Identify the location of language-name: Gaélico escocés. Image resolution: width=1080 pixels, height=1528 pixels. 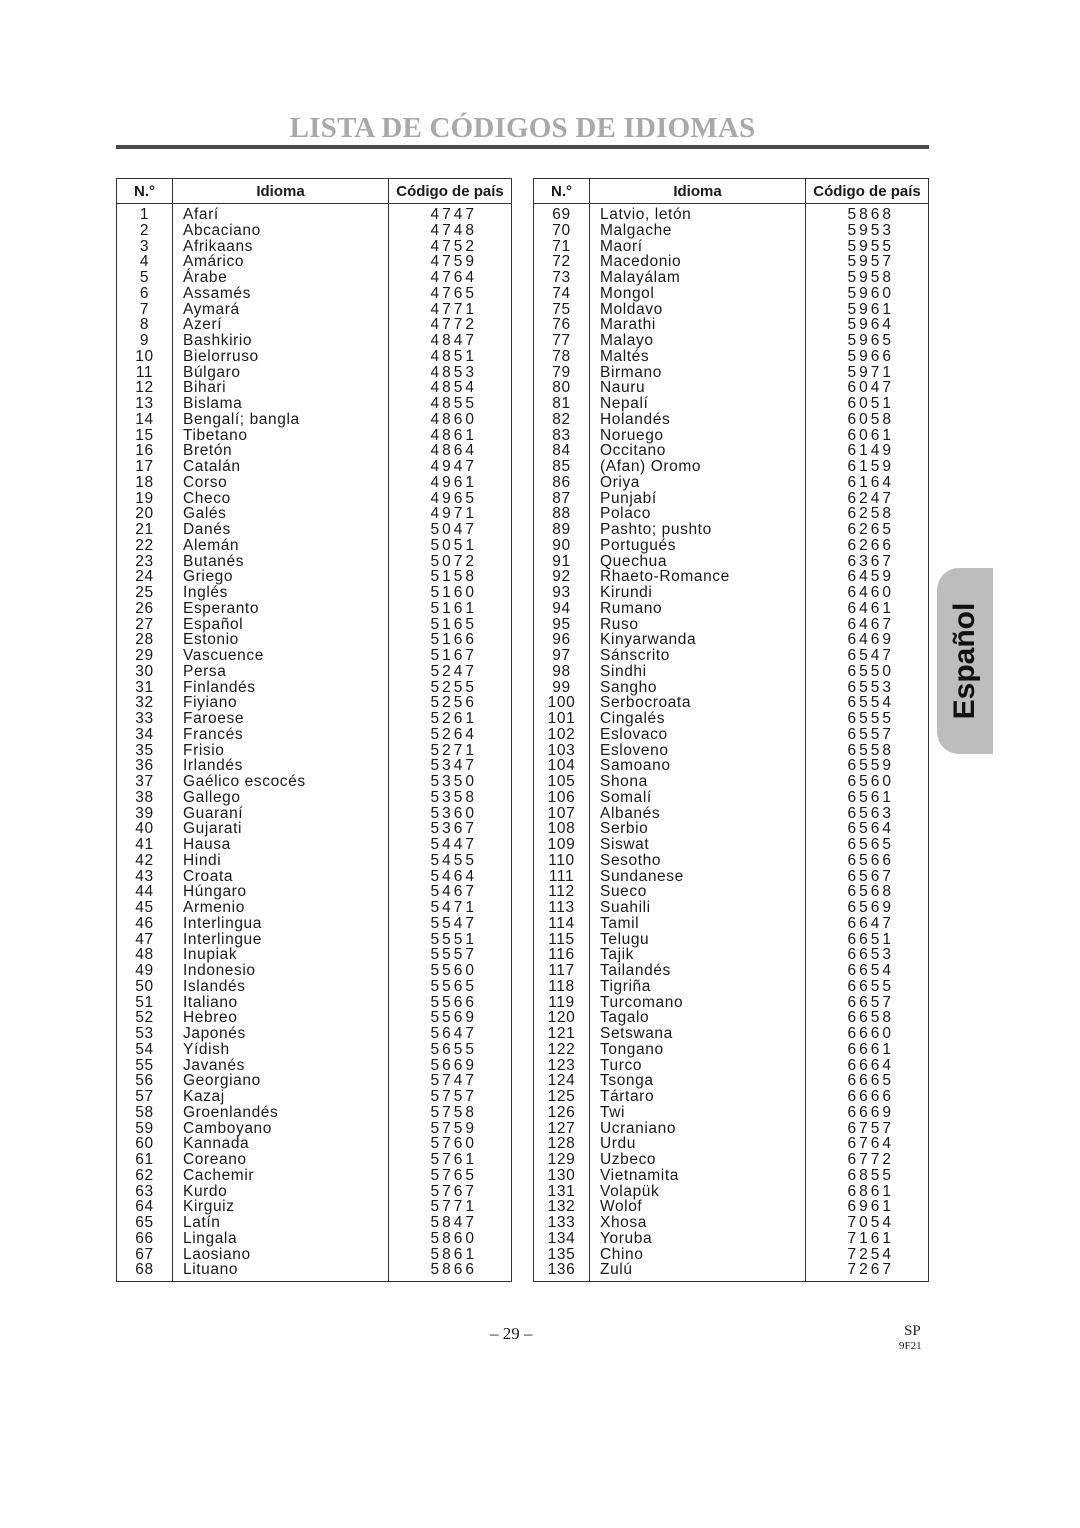
(280, 782).